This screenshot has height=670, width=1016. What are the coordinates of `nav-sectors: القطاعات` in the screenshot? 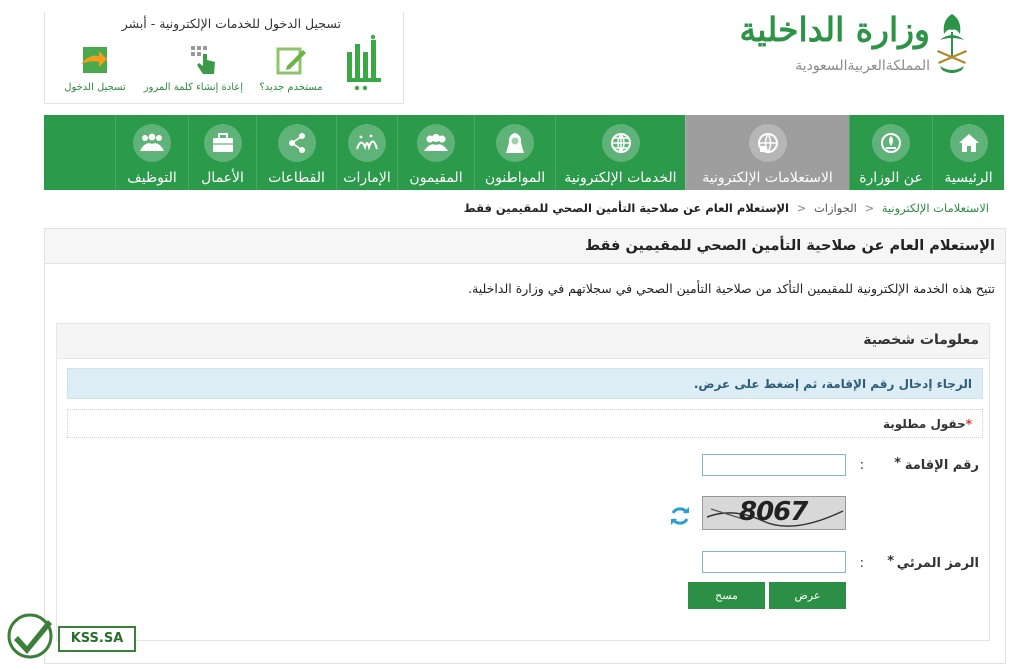 It's located at (296, 152).